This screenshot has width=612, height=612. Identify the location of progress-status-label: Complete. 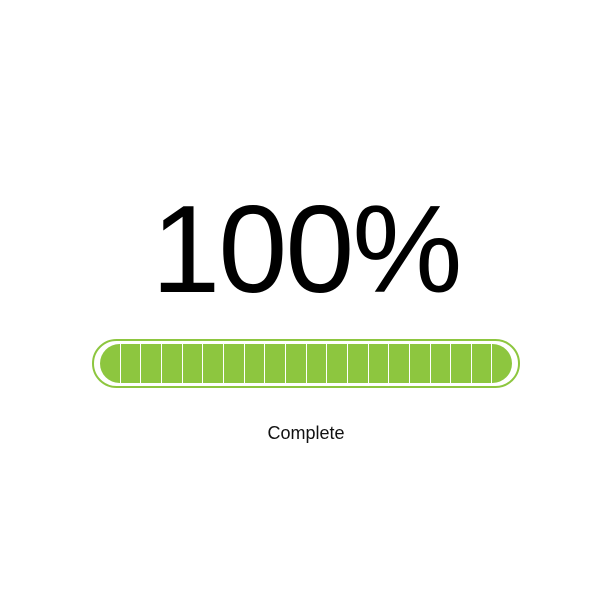
(306, 433).